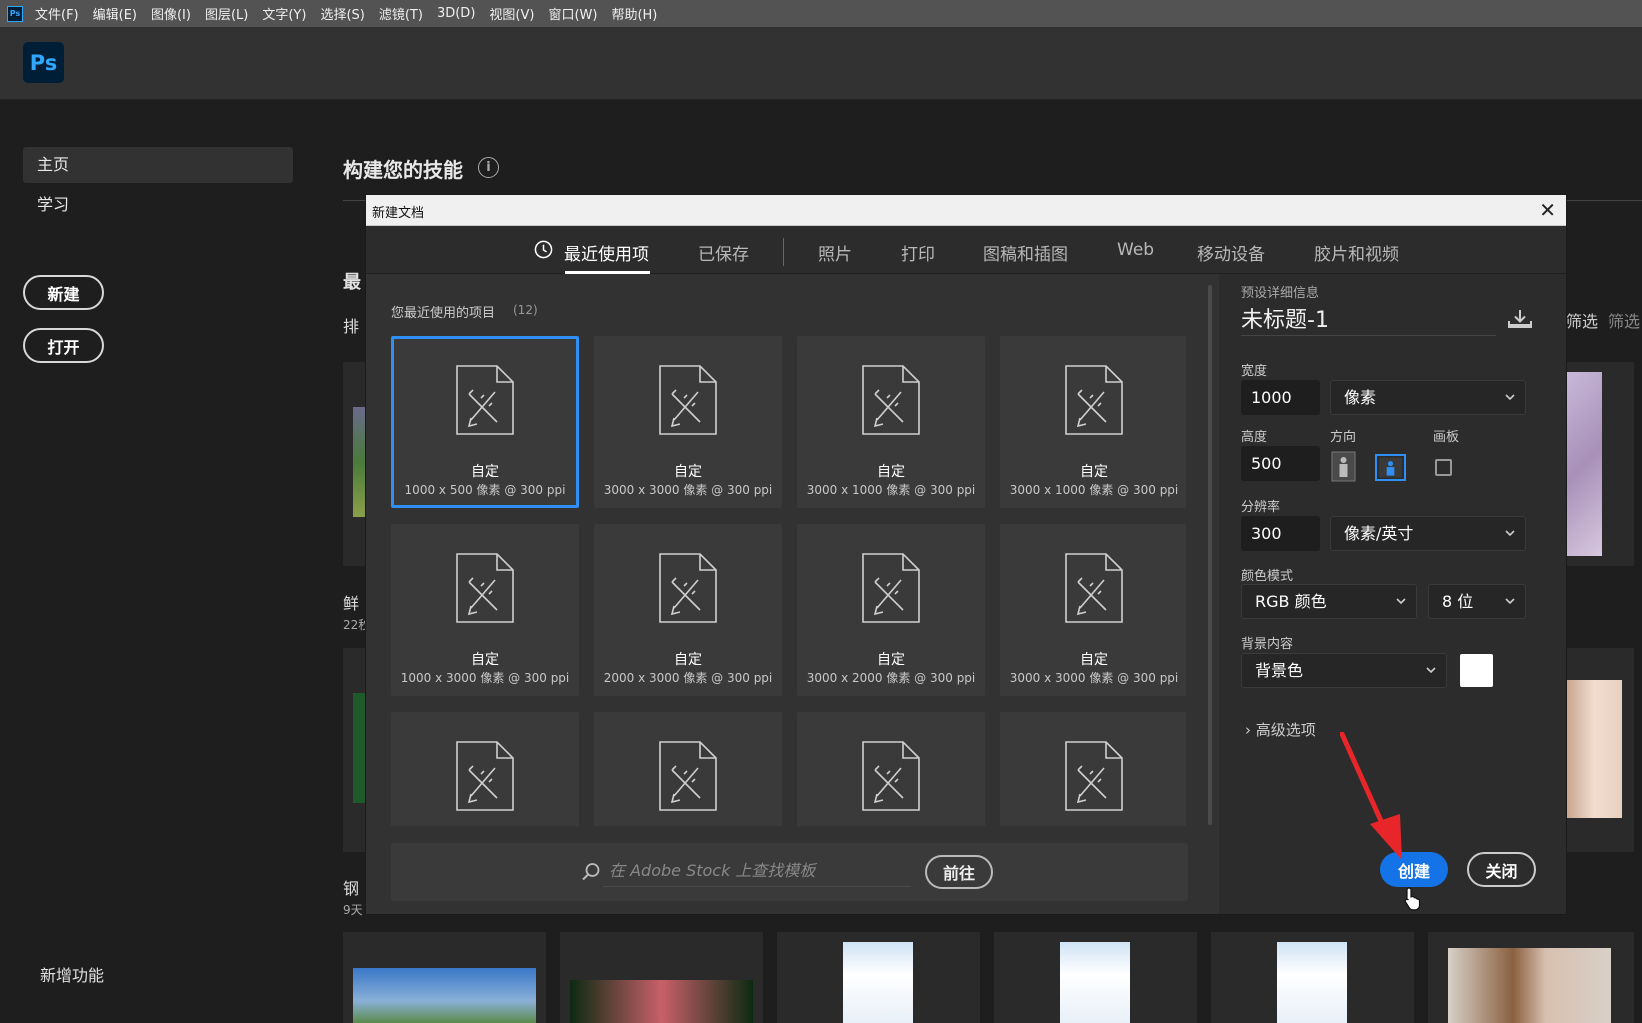 This screenshot has height=1023, width=1642. Describe the element at coordinates (1254, 437) in the screenshot. I see `height-label: 高度` at that location.